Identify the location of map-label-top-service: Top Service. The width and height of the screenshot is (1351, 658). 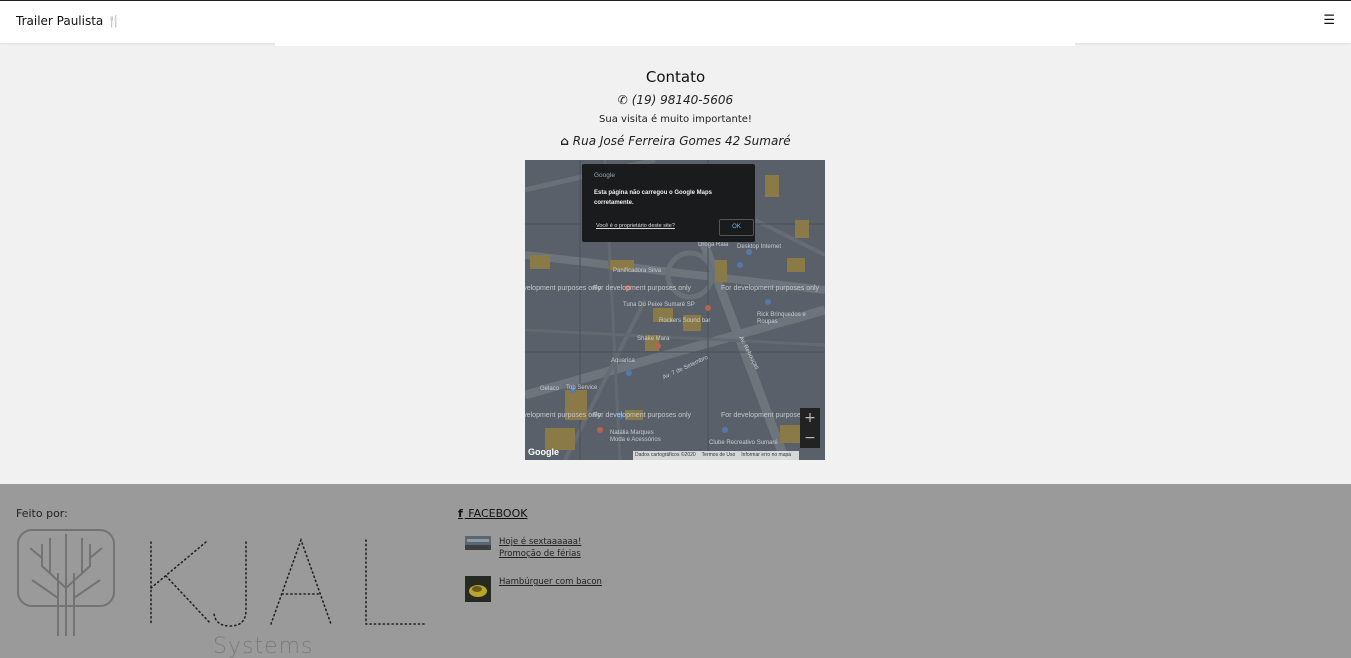
(582, 388).